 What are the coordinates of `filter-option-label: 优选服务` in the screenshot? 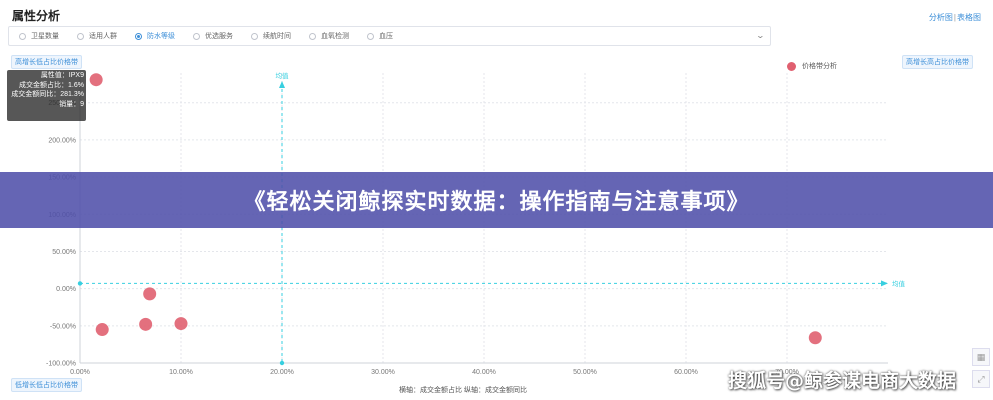 It's located at (219, 36).